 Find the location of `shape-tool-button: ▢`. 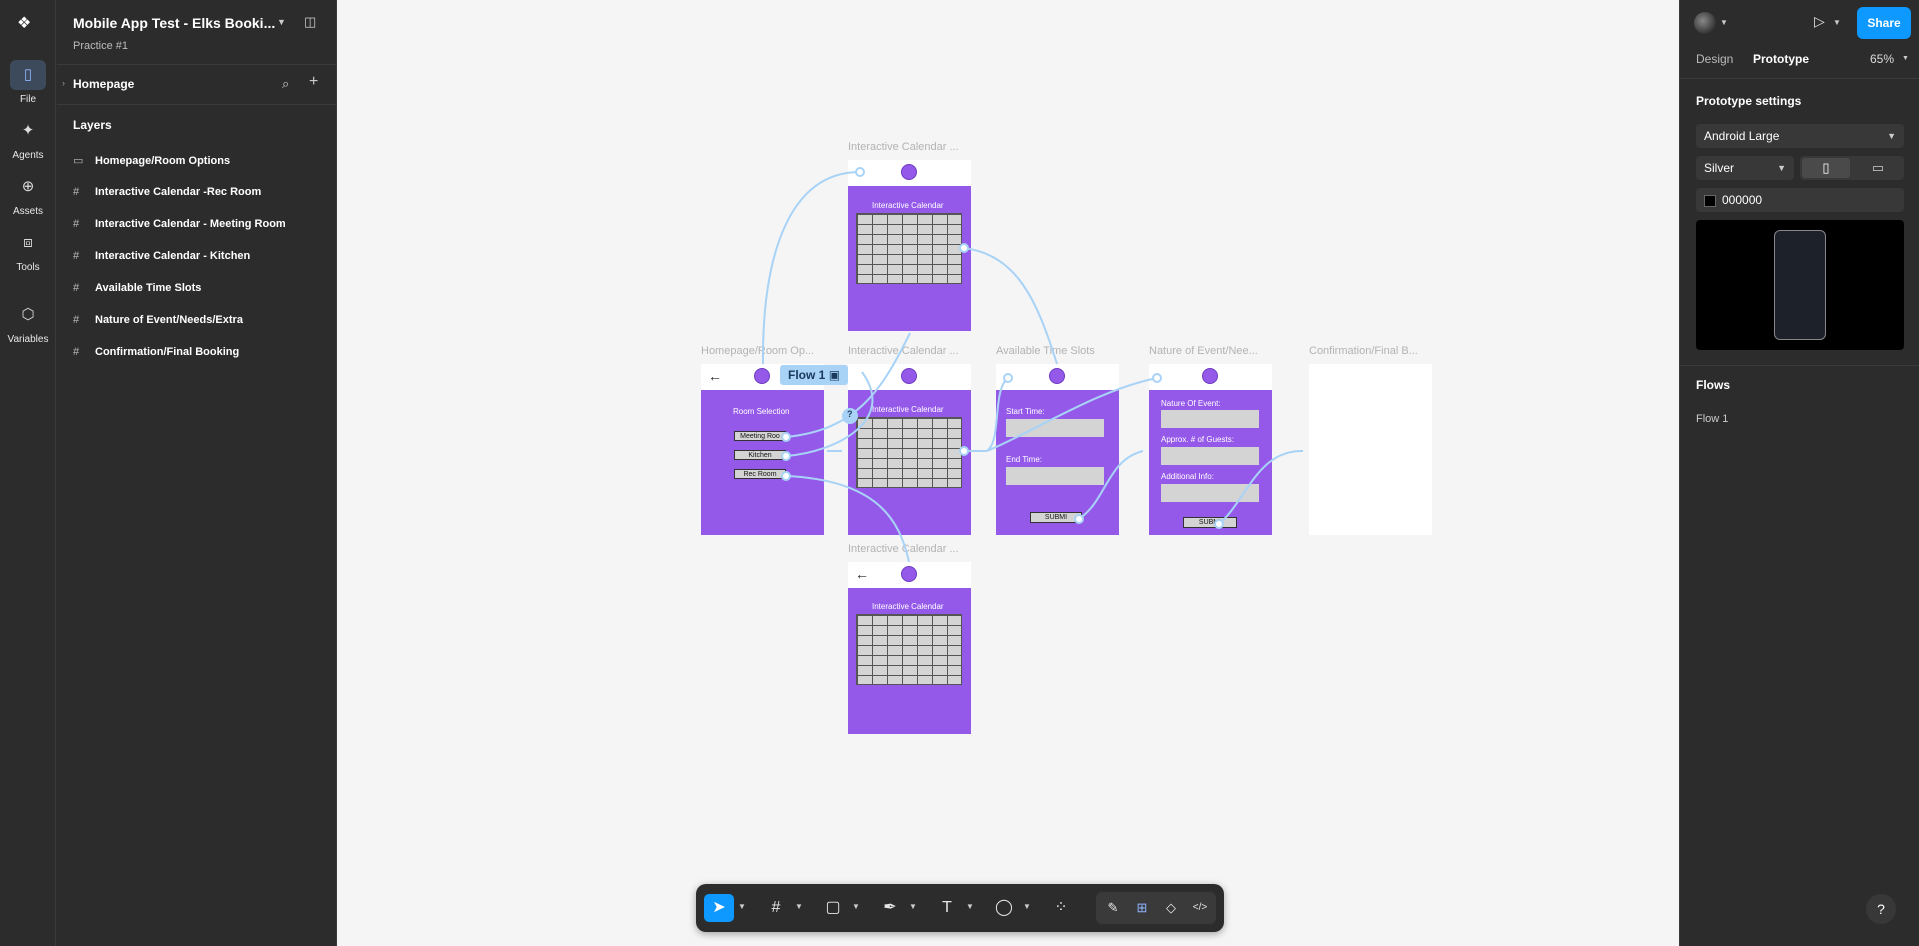

shape-tool-button: ▢ is located at coordinates (833, 908).